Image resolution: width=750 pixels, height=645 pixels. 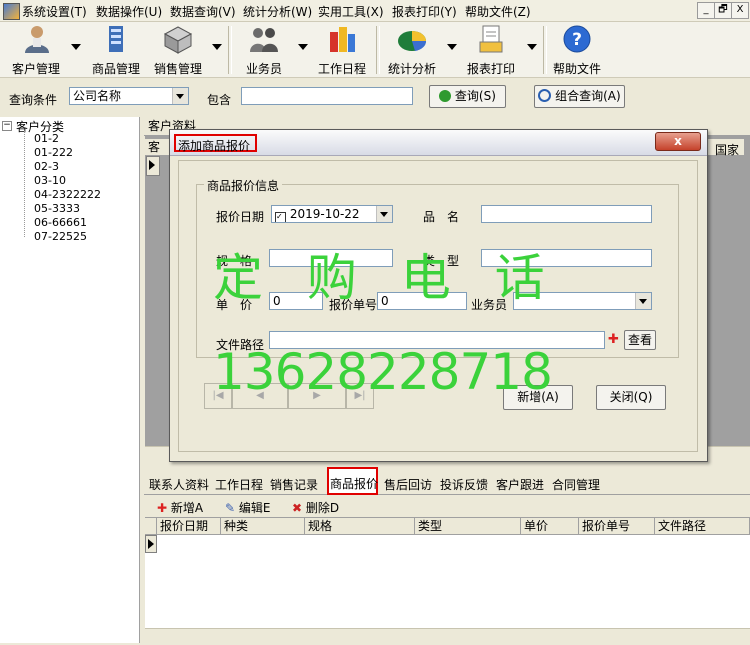 What do you see at coordinates (491, 50) in the screenshot?
I see `toolbar-report-button: 报表打印` at bounding box center [491, 50].